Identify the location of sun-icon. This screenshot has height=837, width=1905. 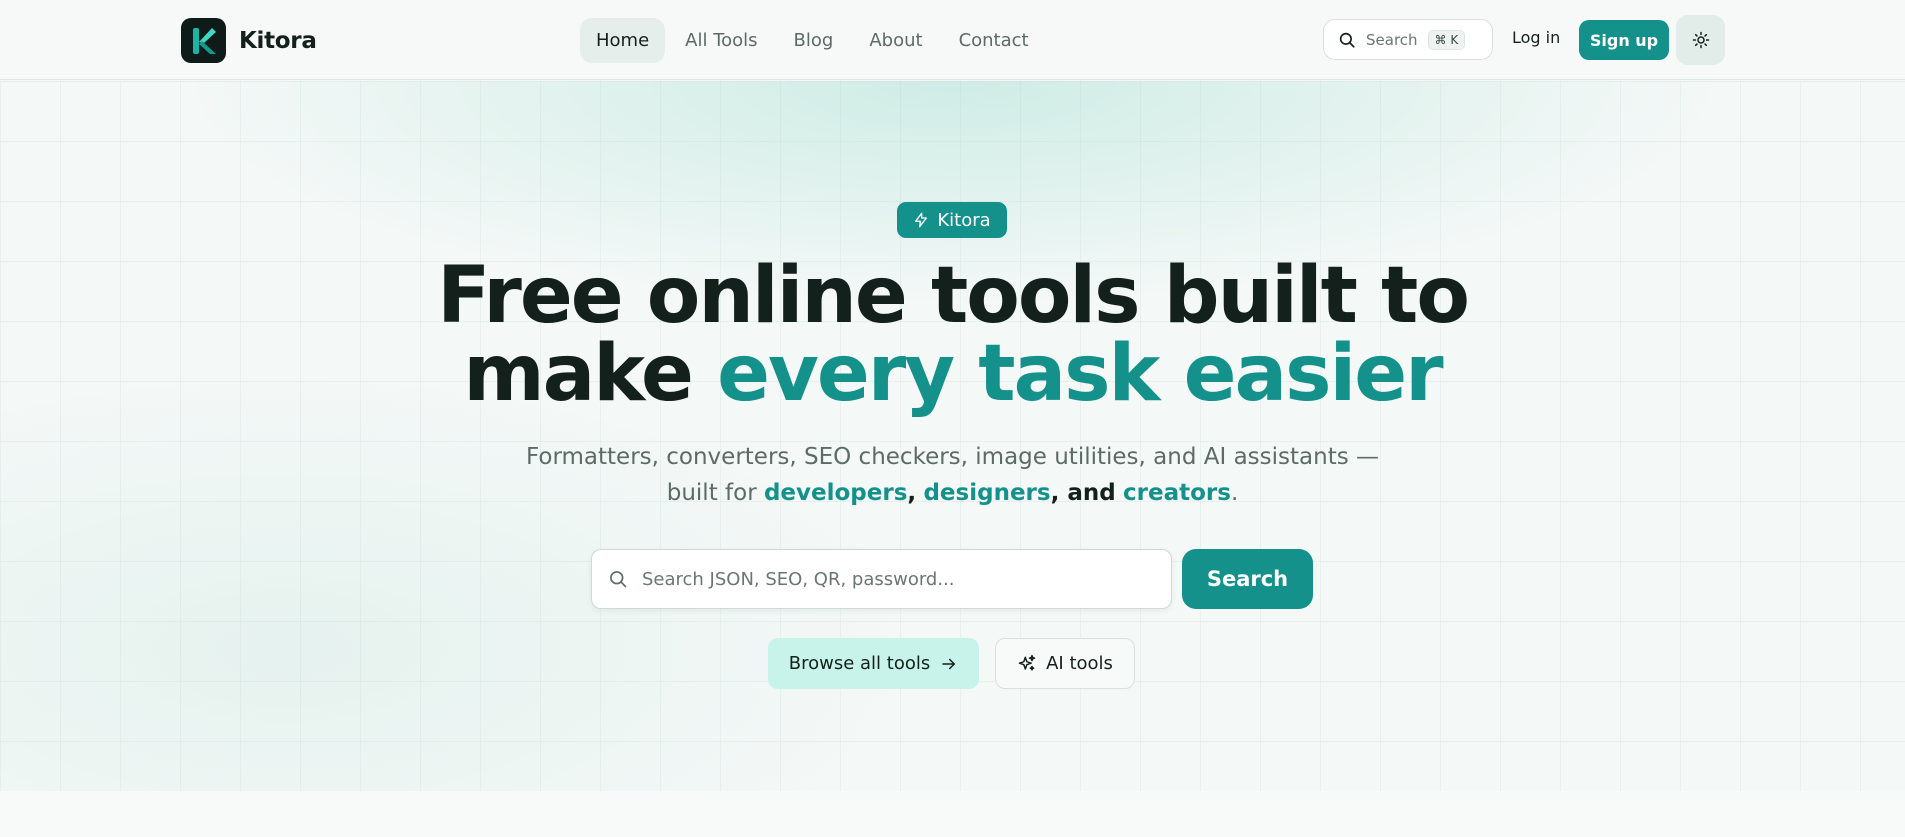
(1700, 40).